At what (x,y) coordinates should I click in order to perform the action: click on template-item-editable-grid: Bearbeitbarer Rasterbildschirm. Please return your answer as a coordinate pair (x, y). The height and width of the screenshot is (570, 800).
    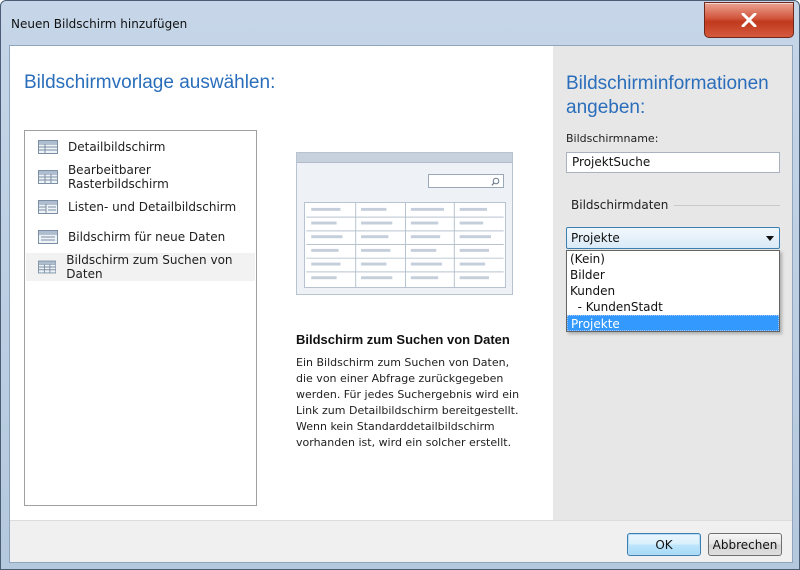
    Looking at the image, I should click on (140, 177).